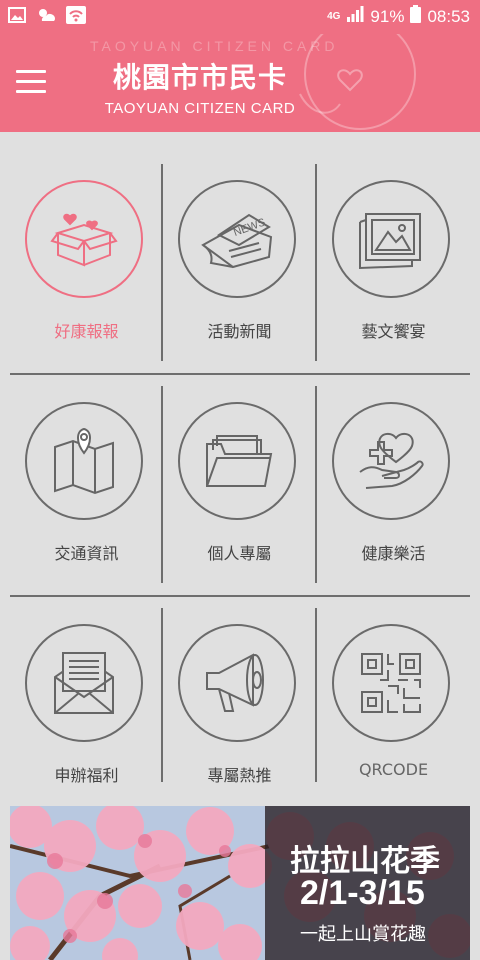 This screenshot has width=480, height=960. Describe the element at coordinates (391, 683) in the screenshot. I see `qrcode-icon` at that location.